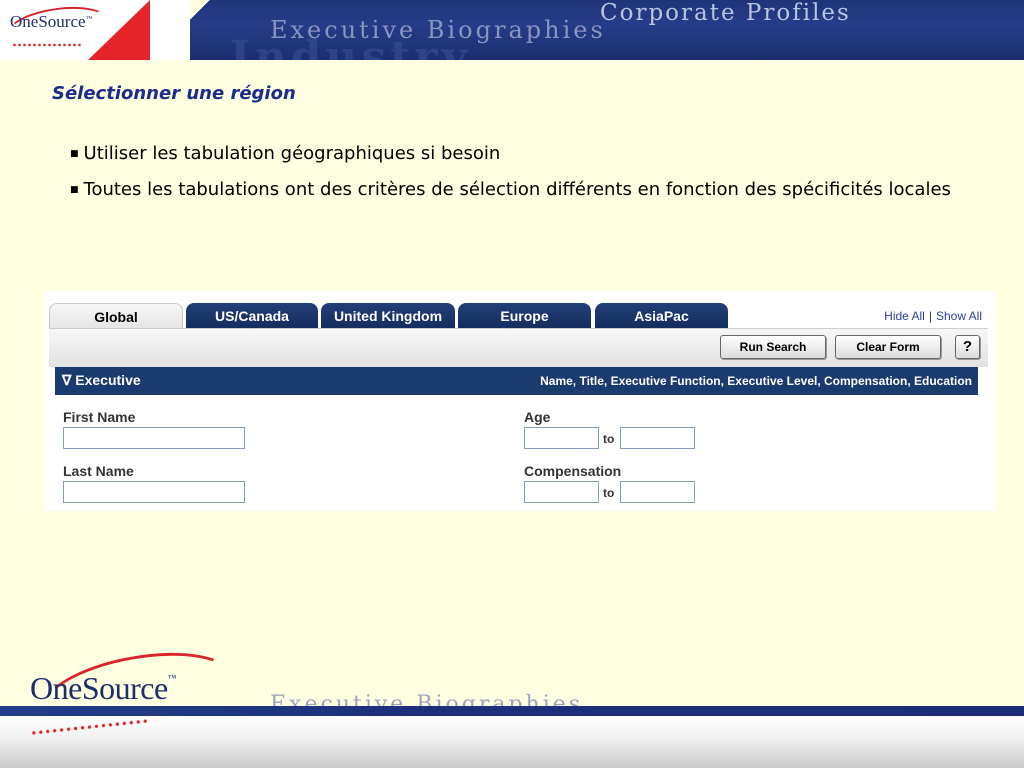 This screenshot has height=768, width=1024. Describe the element at coordinates (116, 316) in the screenshot. I see `tab-global: Global` at that location.